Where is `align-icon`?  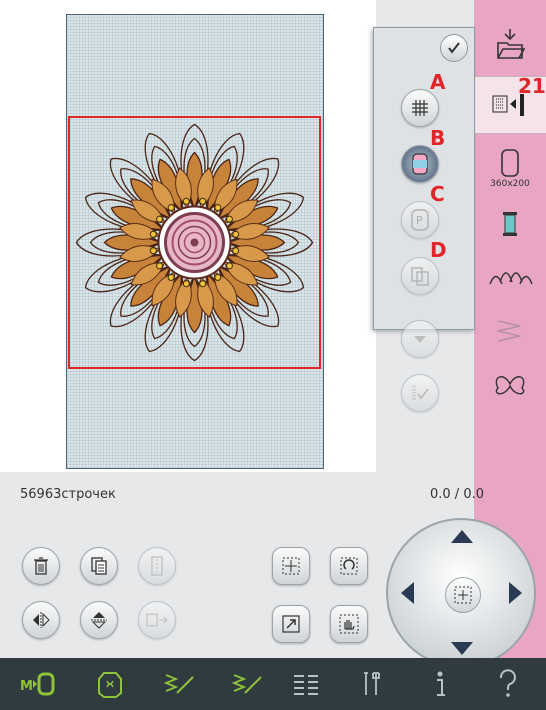
align-icon is located at coordinates (157, 566).